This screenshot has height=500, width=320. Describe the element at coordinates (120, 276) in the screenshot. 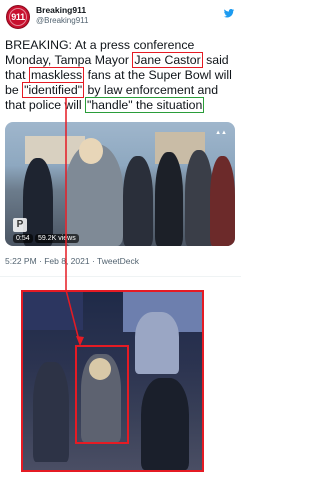

I see `divider` at that location.